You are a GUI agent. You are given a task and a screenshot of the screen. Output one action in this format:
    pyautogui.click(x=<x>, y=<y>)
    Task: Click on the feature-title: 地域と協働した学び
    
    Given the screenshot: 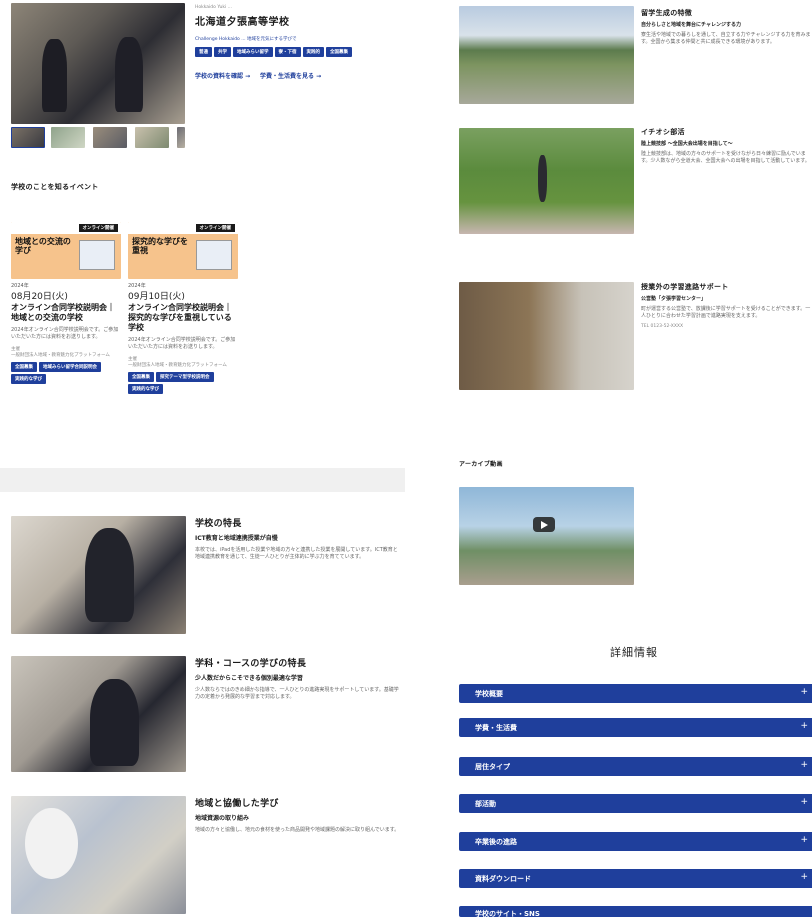 What is the action you would take?
    pyautogui.click(x=237, y=804)
    